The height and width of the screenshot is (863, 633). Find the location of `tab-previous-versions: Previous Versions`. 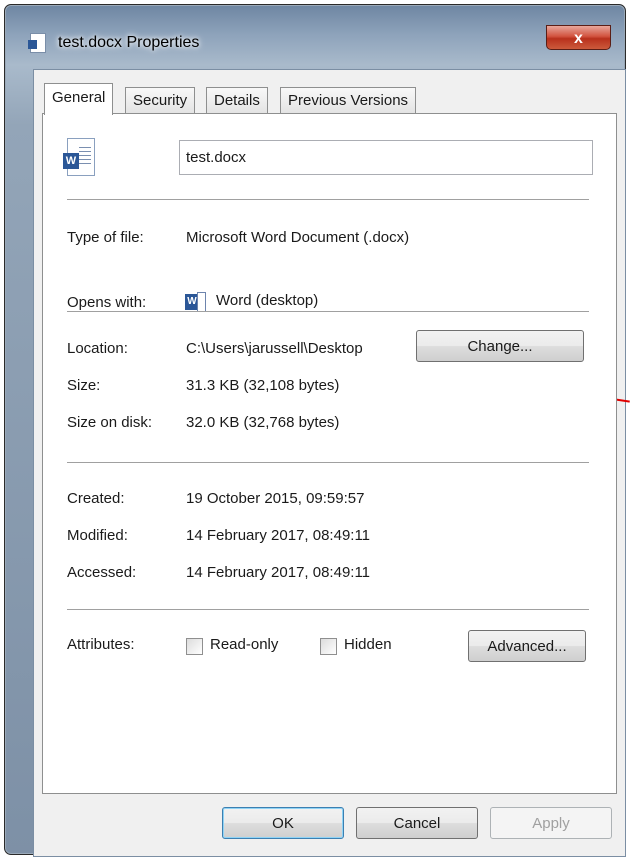

tab-previous-versions: Previous Versions is located at coordinates (348, 100).